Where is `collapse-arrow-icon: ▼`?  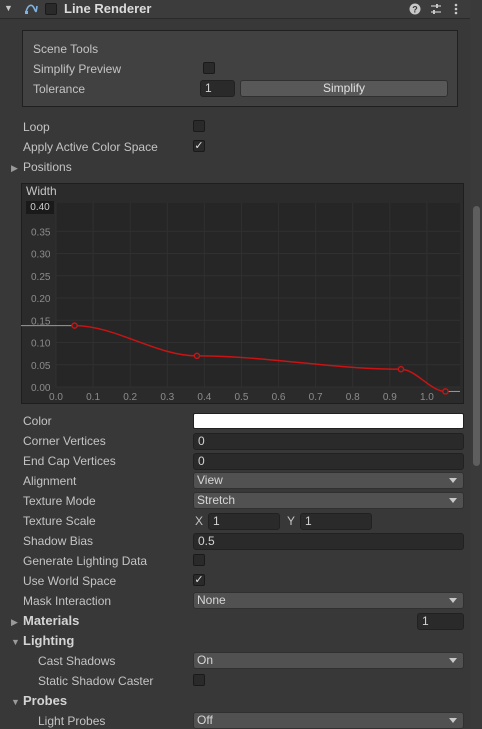 collapse-arrow-icon: ▼ is located at coordinates (8, 8).